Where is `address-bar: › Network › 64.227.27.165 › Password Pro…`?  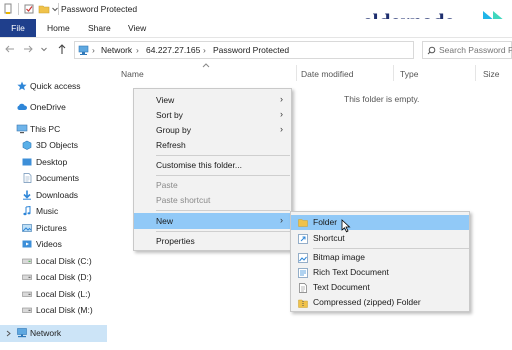
address-bar: › Network › 64.227.27.165 › Password Pro… is located at coordinates (244, 50).